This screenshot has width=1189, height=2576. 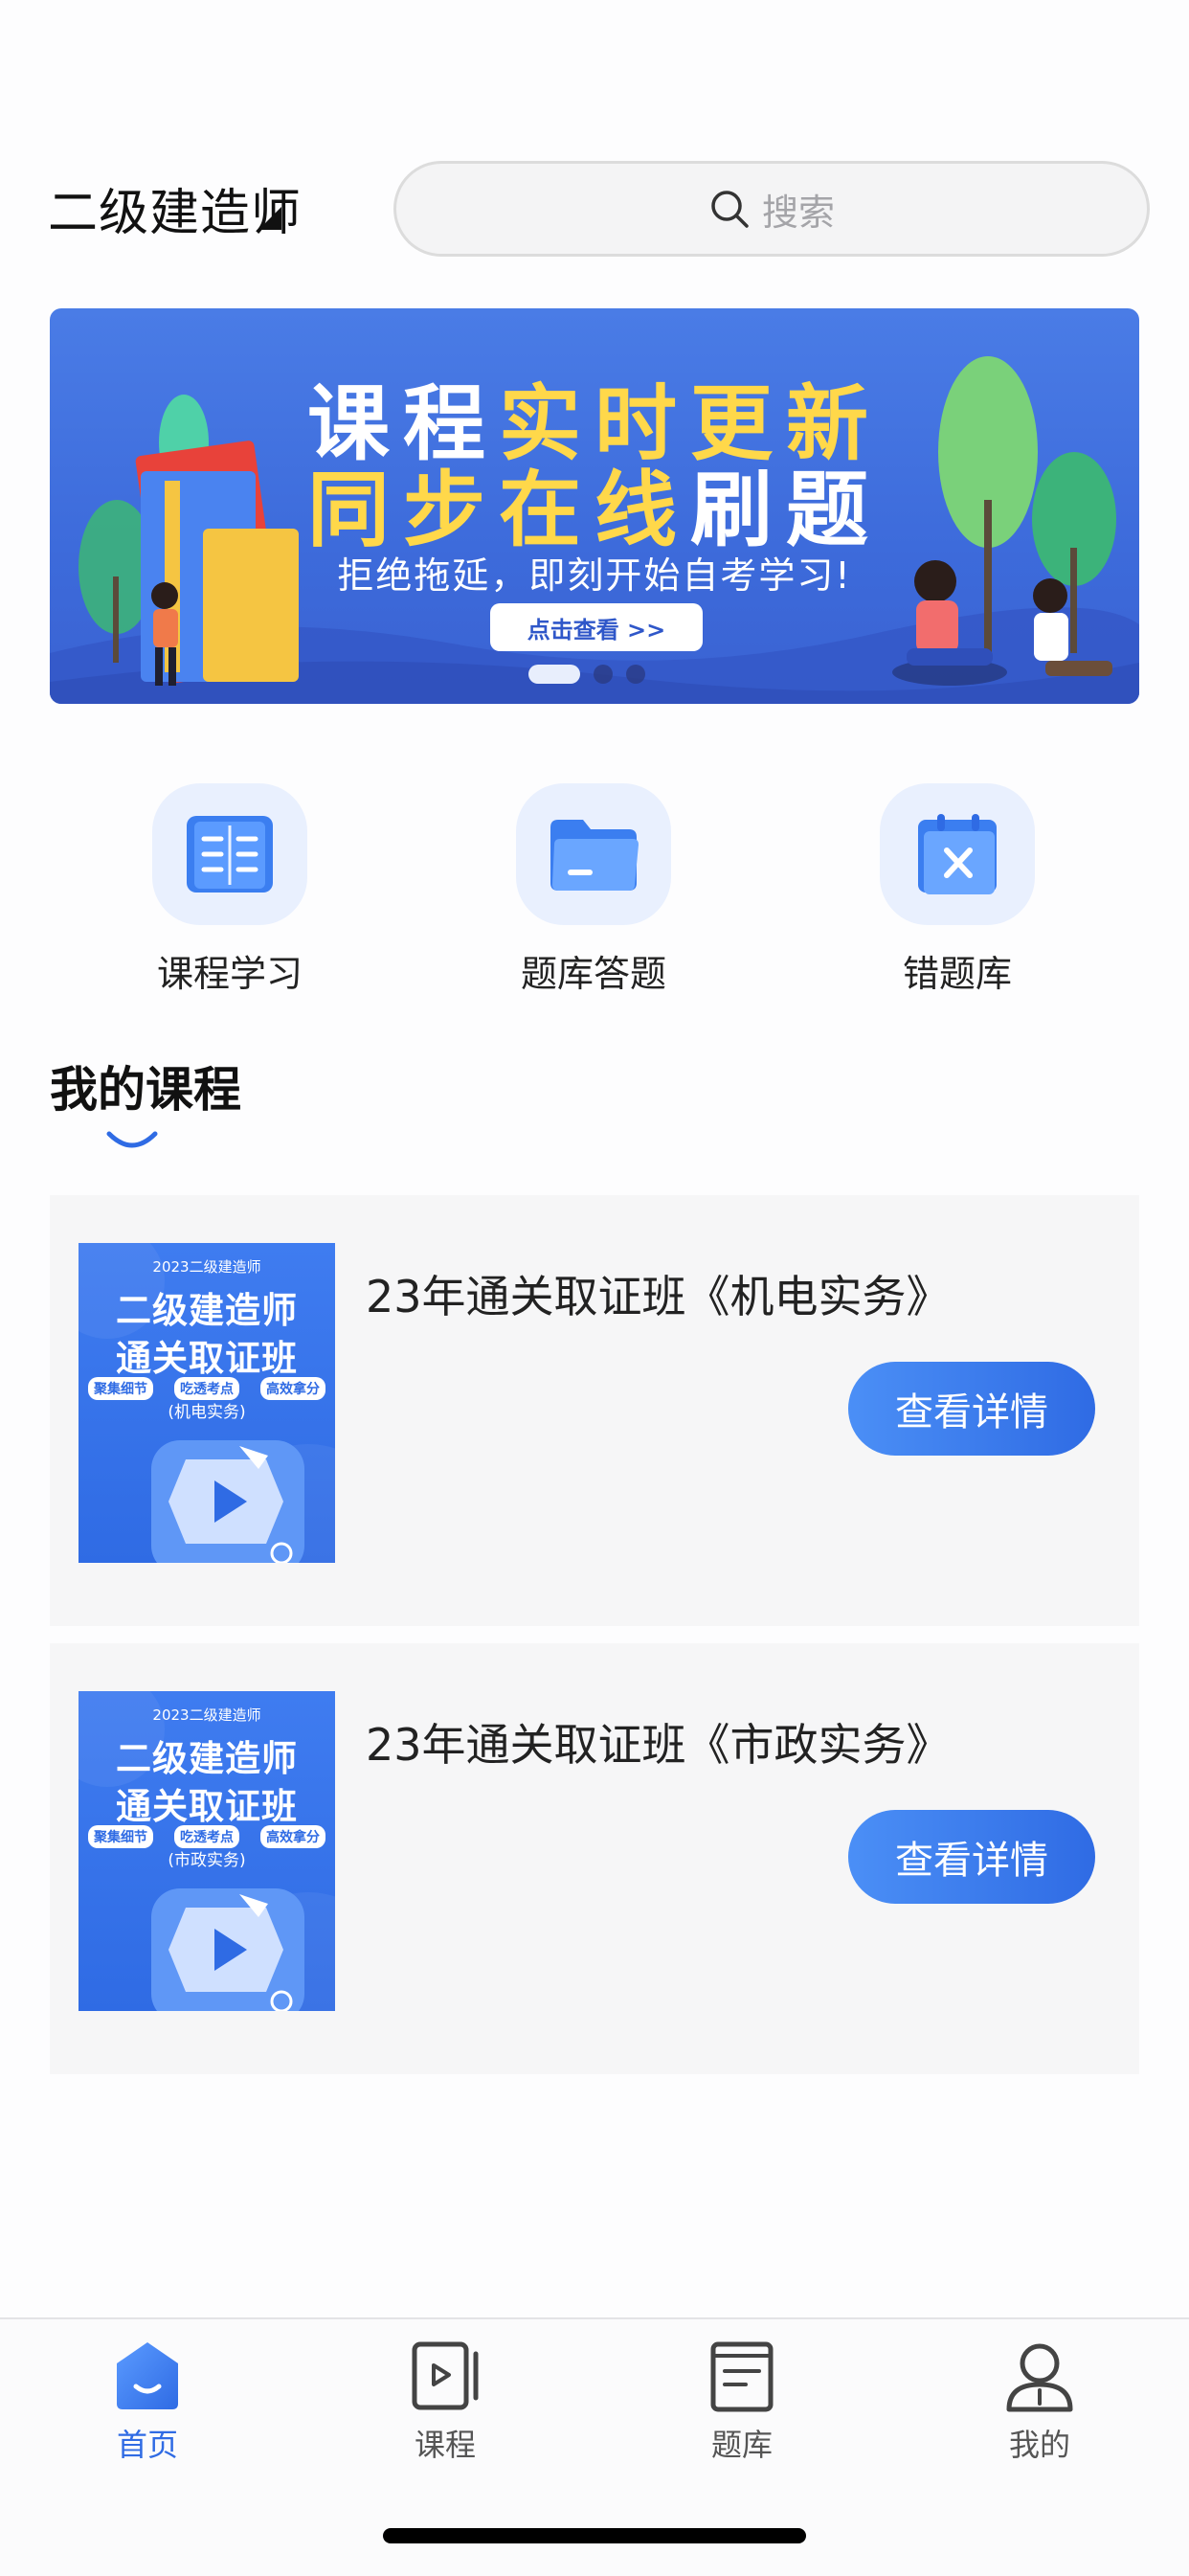 I want to click on carousel-indicator, so click(x=586, y=674).